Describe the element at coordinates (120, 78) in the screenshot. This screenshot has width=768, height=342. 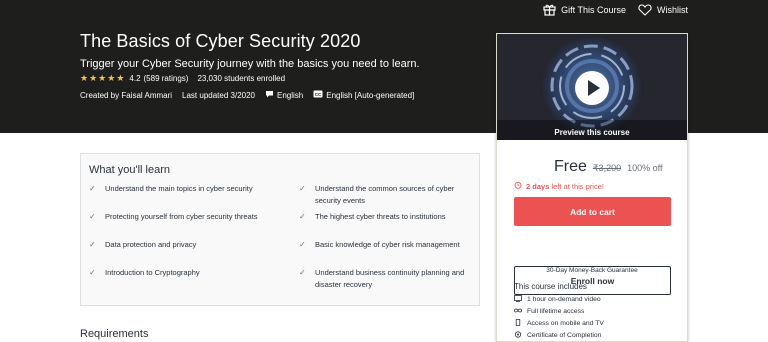
I see `star-half-icon: ★` at that location.